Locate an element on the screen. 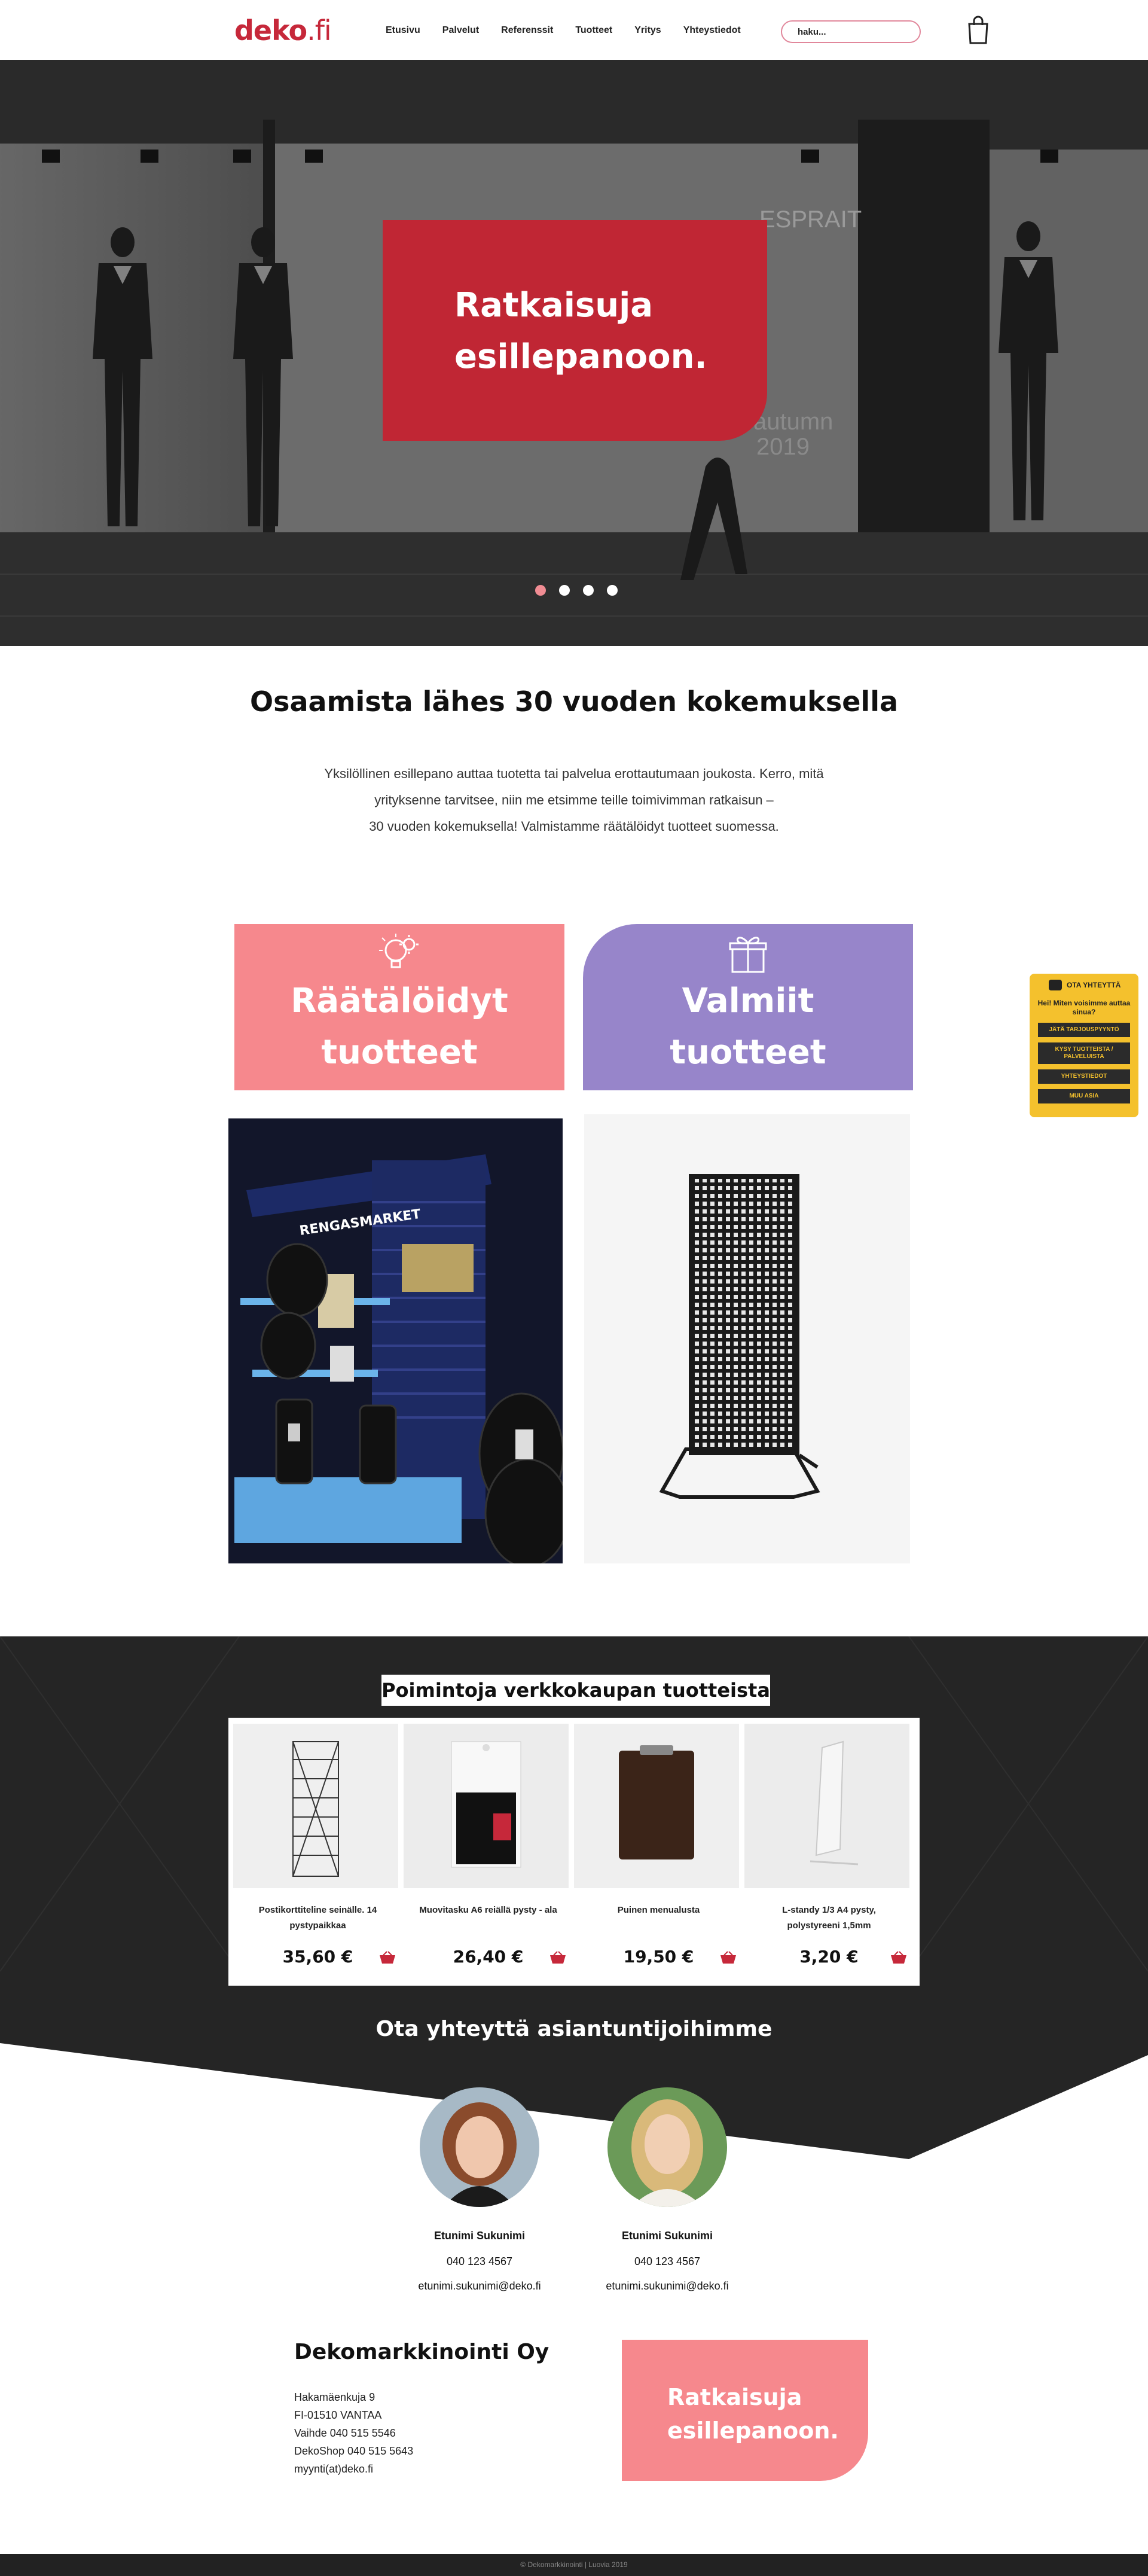  ready-products-image is located at coordinates (747, 1338).